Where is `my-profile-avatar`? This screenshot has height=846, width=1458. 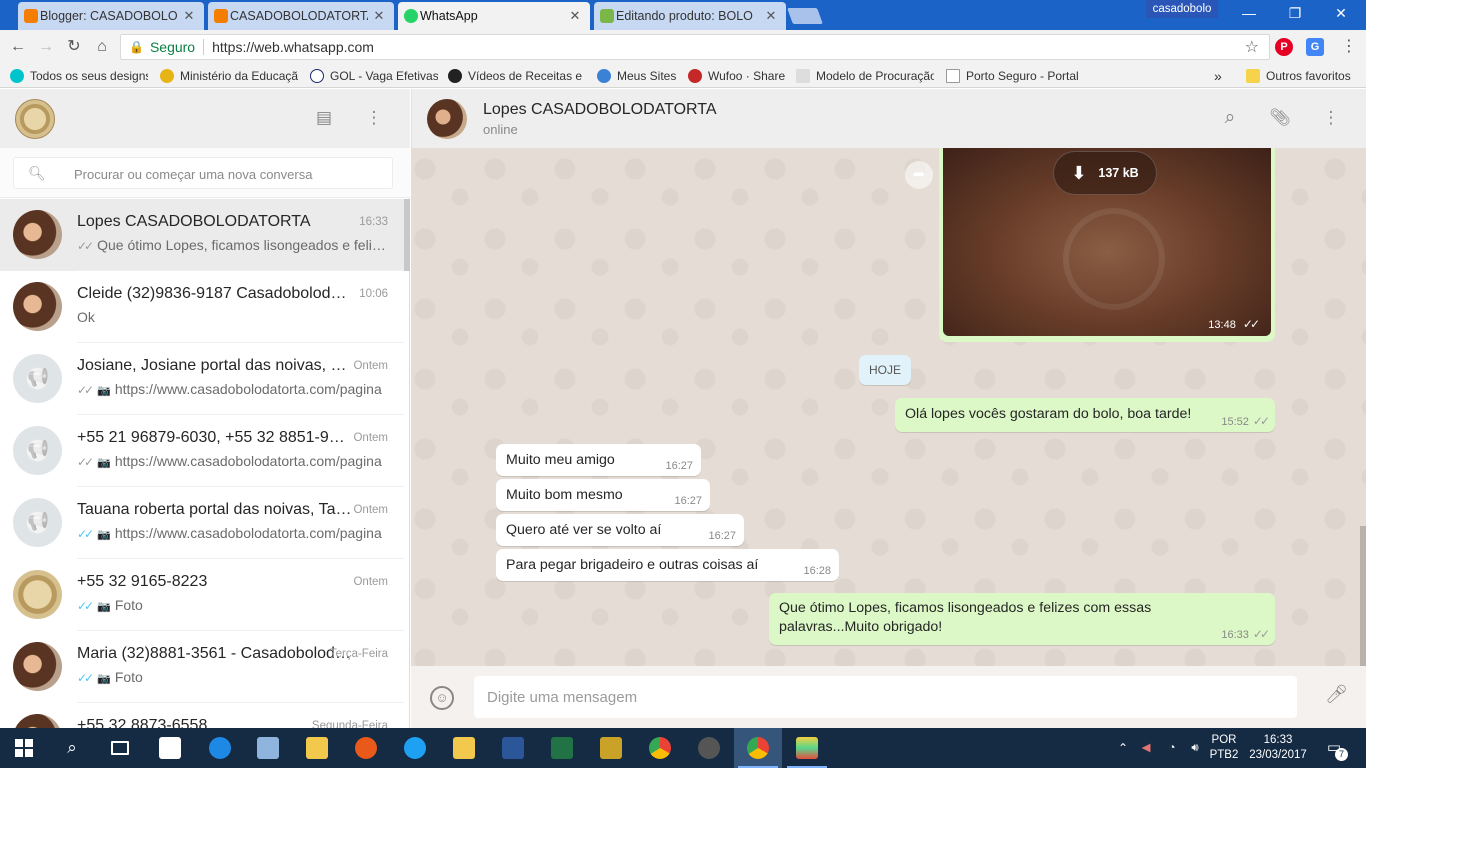 my-profile-avatar is located at coordinates (35, 119).